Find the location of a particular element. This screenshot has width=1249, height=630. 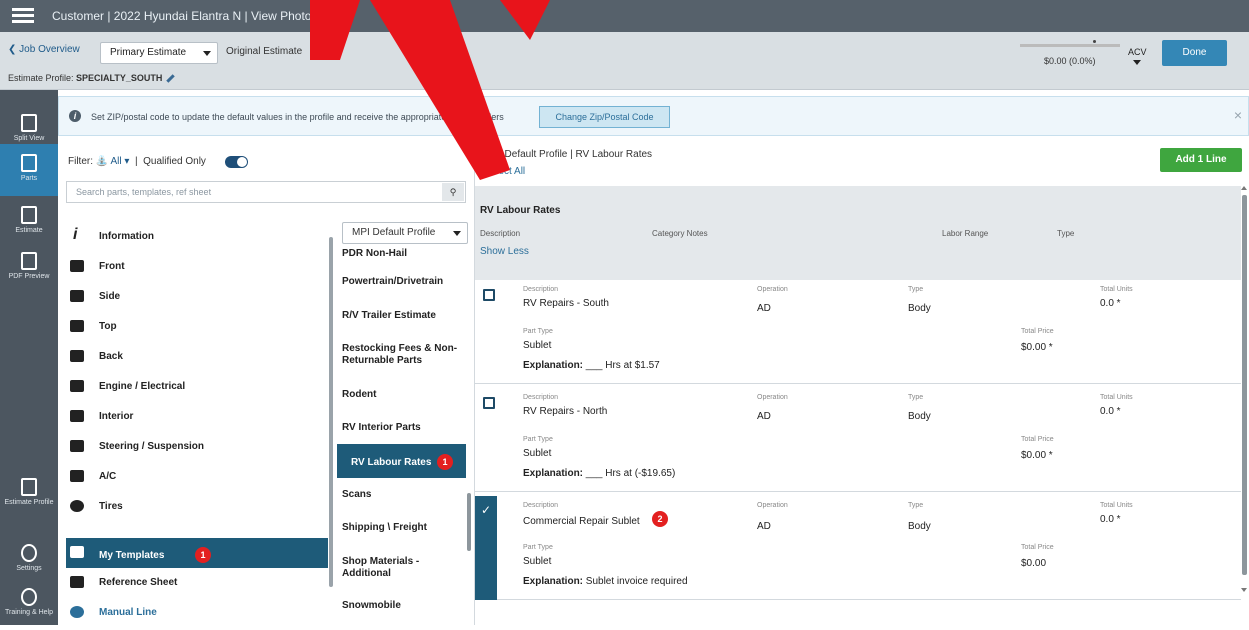

field-label: Part Type is located at coordinates (538, 439).